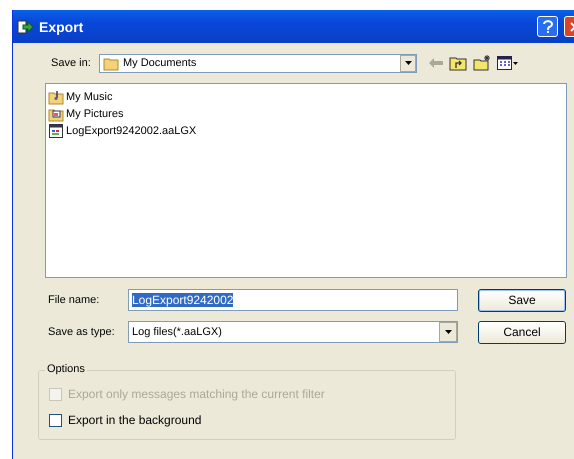 This screenshot has height=459, width=574. What do you see at coordinates (508, 63) in the screenshot?
I see `view-menu-icon` at bounding box center [508, 63].